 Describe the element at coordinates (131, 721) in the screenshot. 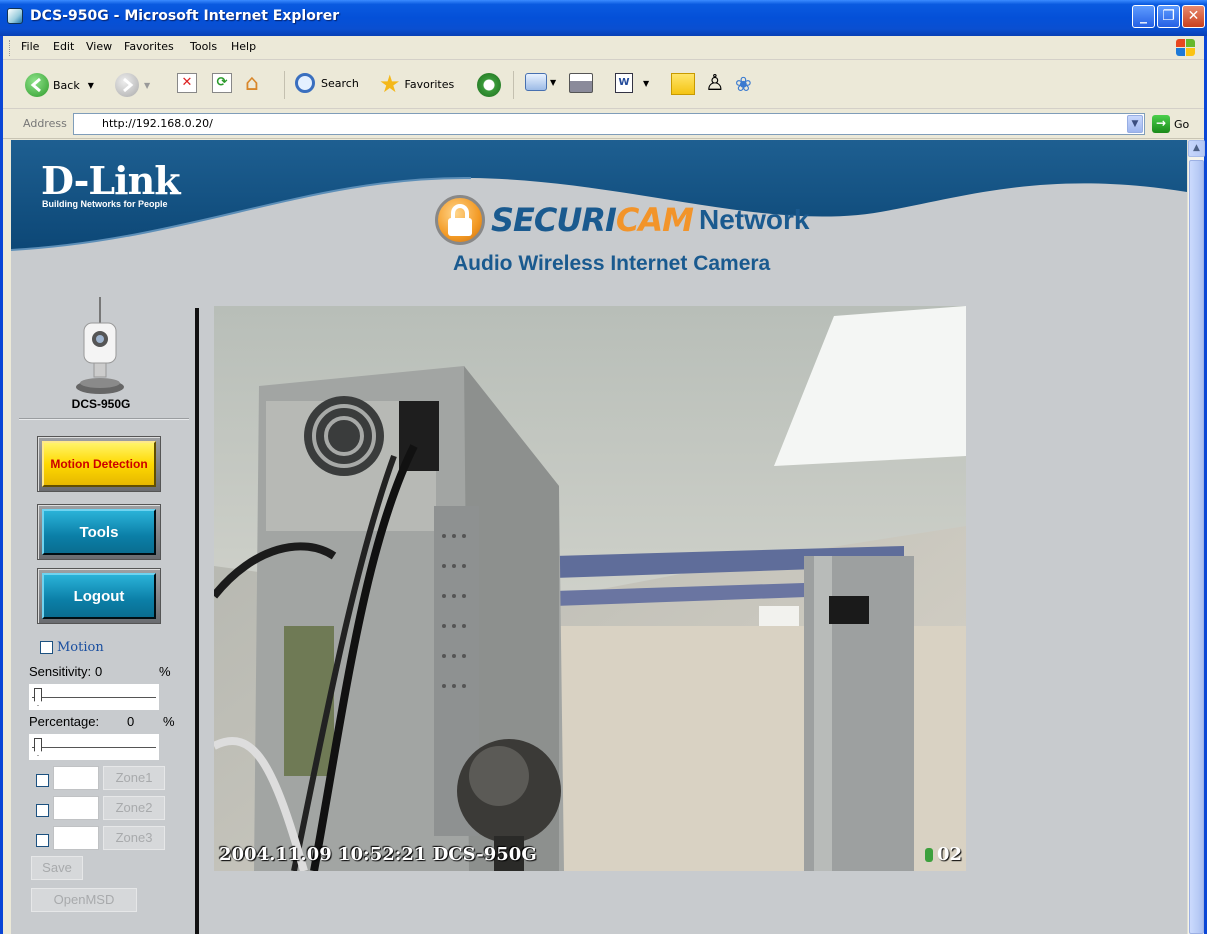

I see `percentage-value: 0` at that location.